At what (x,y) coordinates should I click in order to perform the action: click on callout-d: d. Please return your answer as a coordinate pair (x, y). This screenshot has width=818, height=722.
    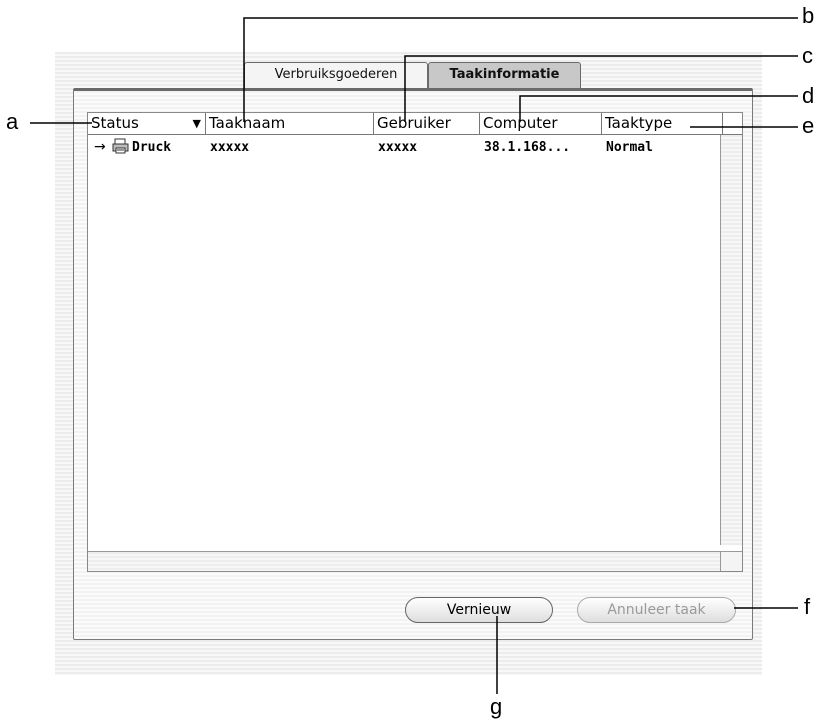
    Looking at the image, I should click on (808, 95).